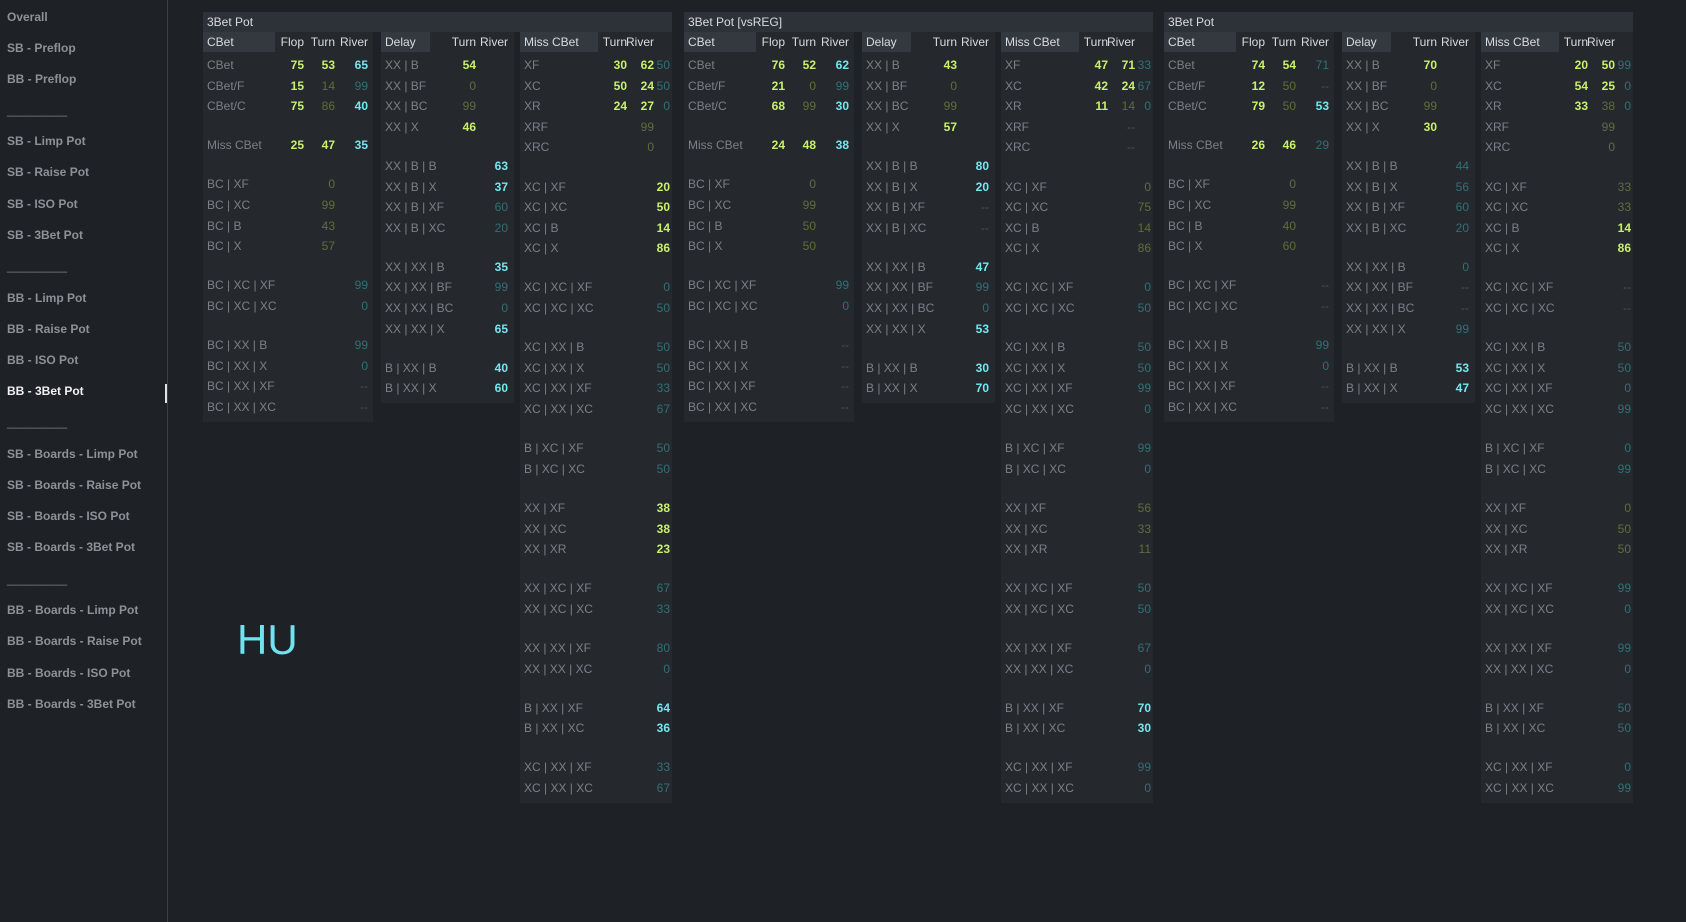  What do you see at coordinates (488, 368) in the screenshot?
I see `delay-stat-value: 40` at bounding box center [488, 368].